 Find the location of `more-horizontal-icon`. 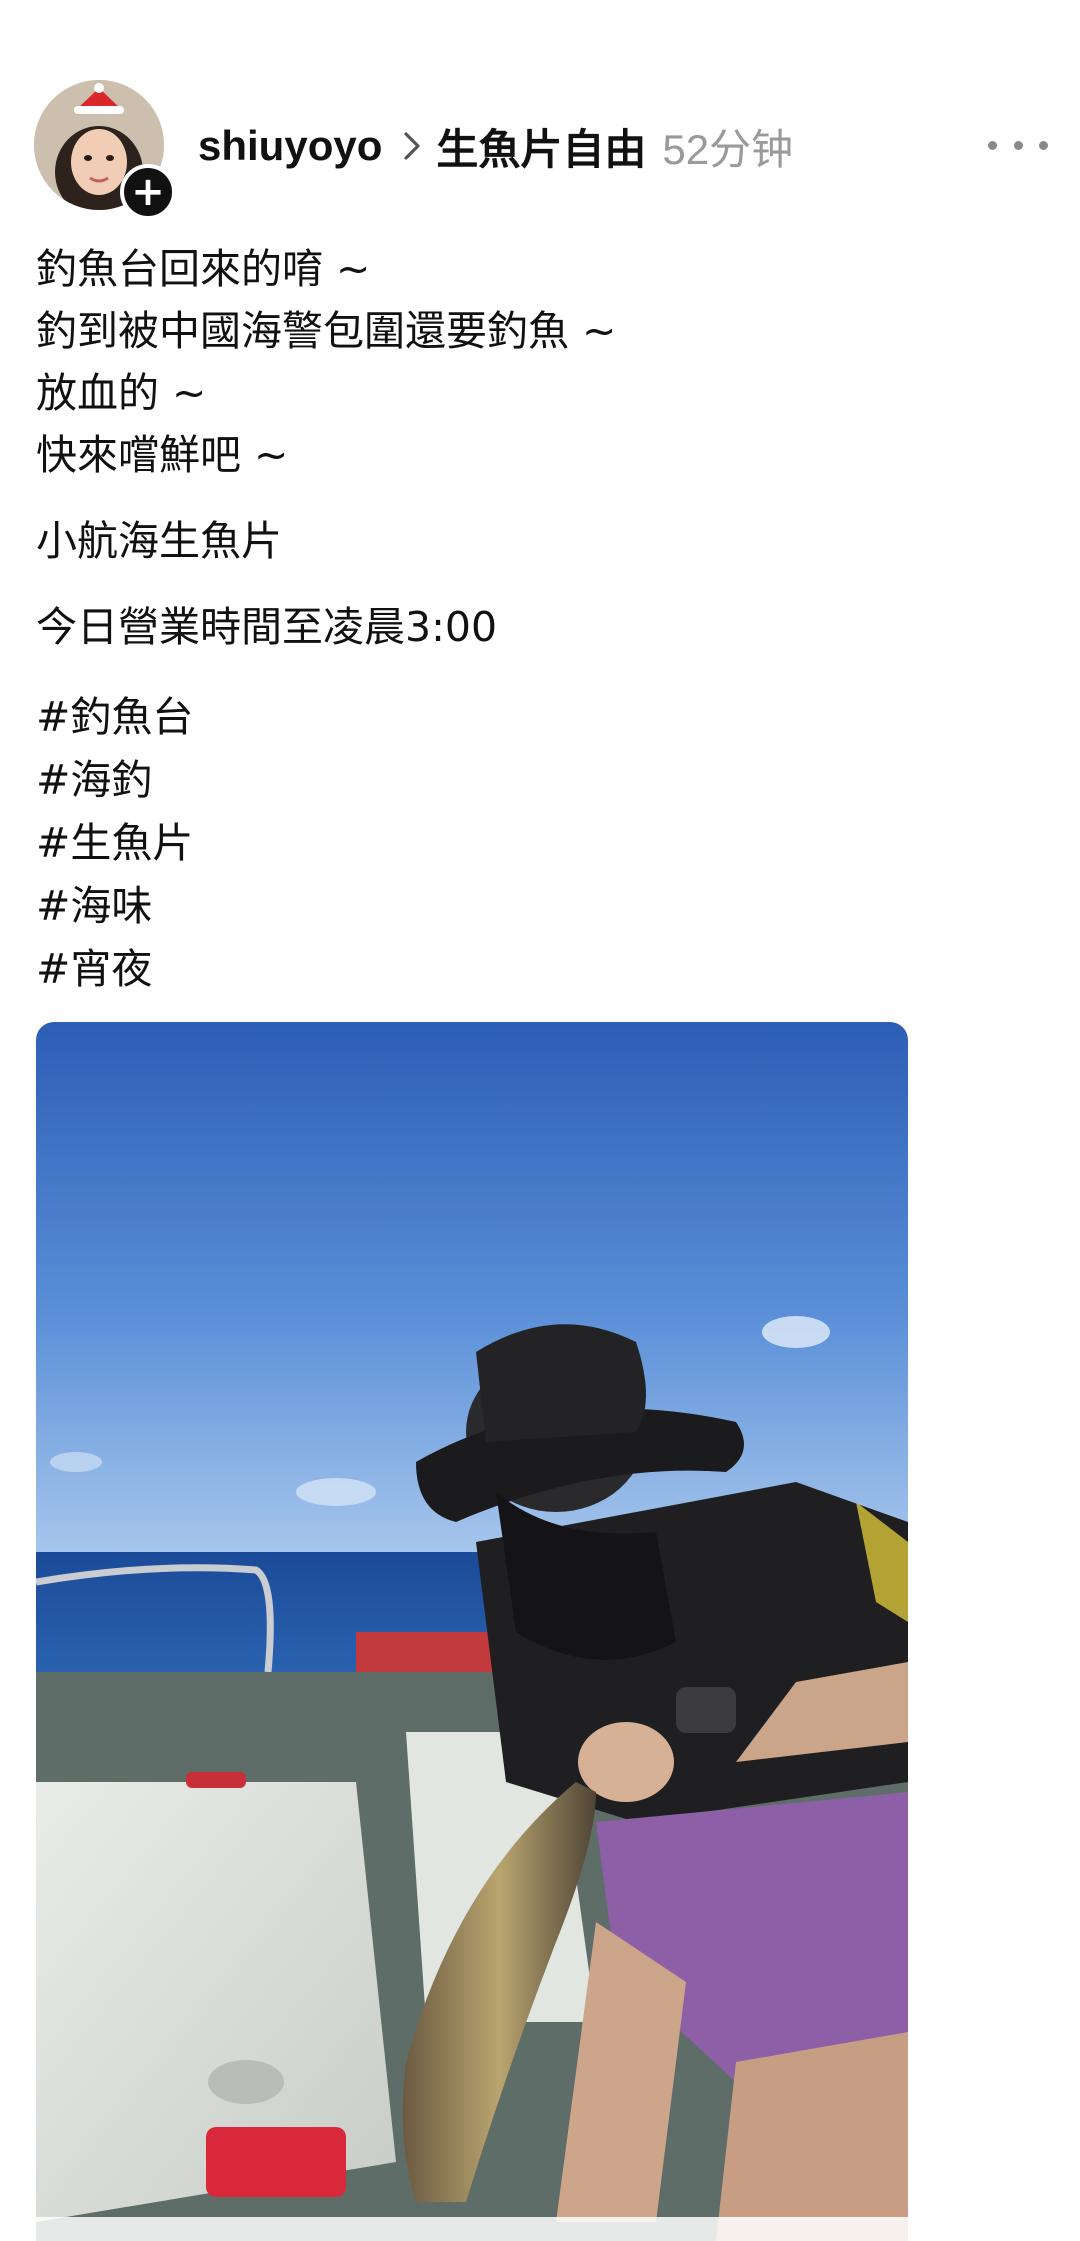

more-horizontal-icon is located at coordinates (1018, 145).